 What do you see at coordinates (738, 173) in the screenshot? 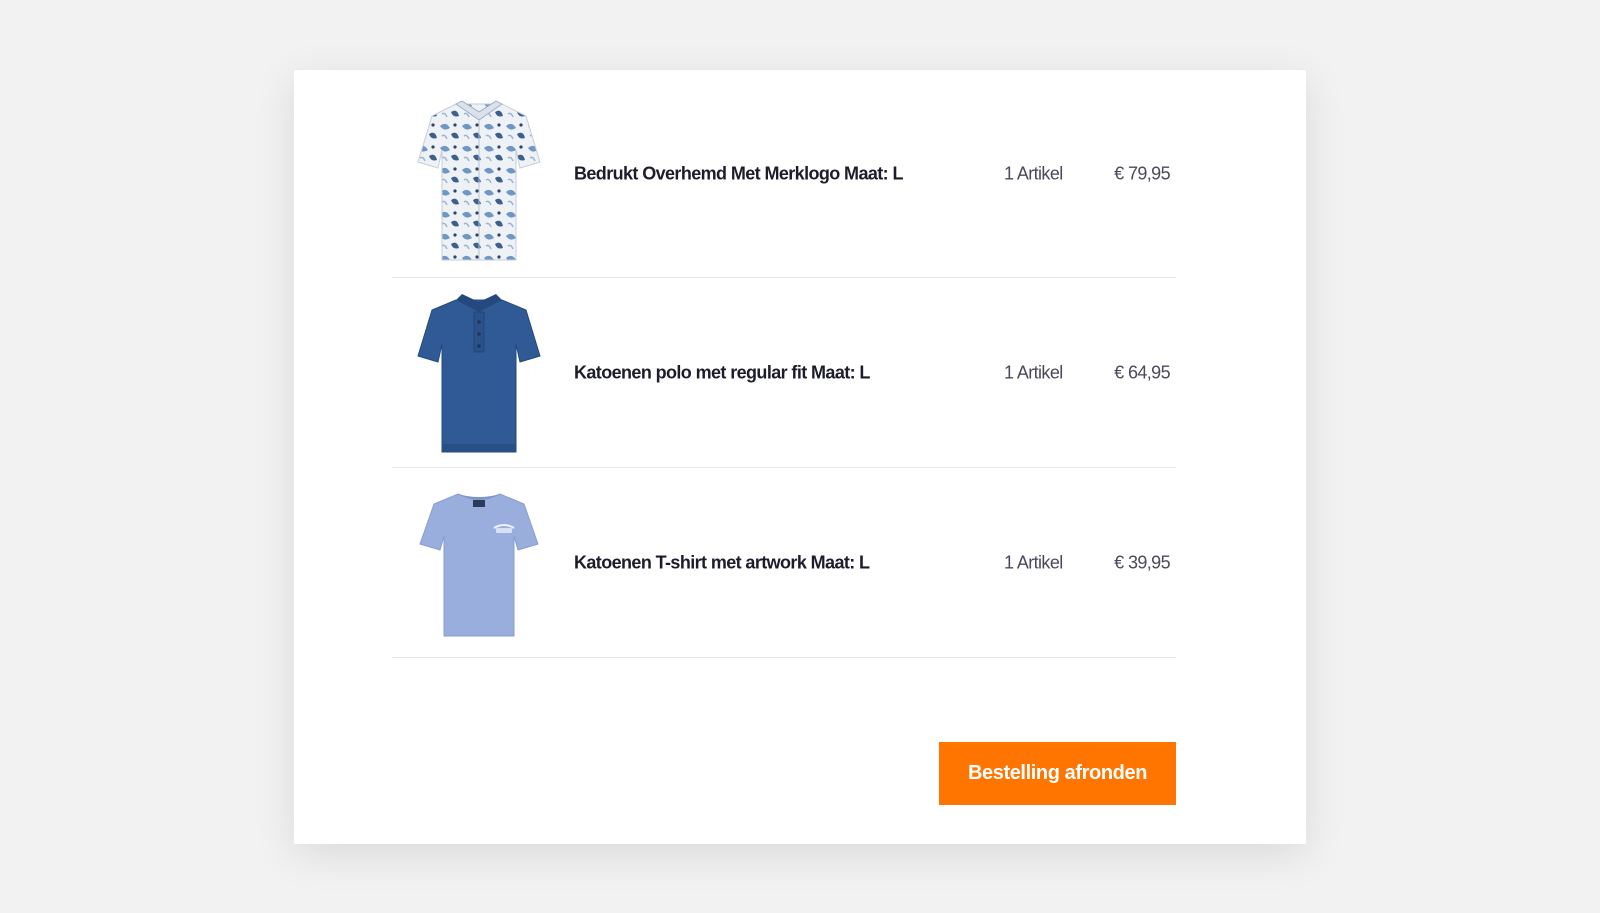
I see `item-name: Bedrukt Overhemd Met Merklogo Maat: L` at bounding box center [738, 173].